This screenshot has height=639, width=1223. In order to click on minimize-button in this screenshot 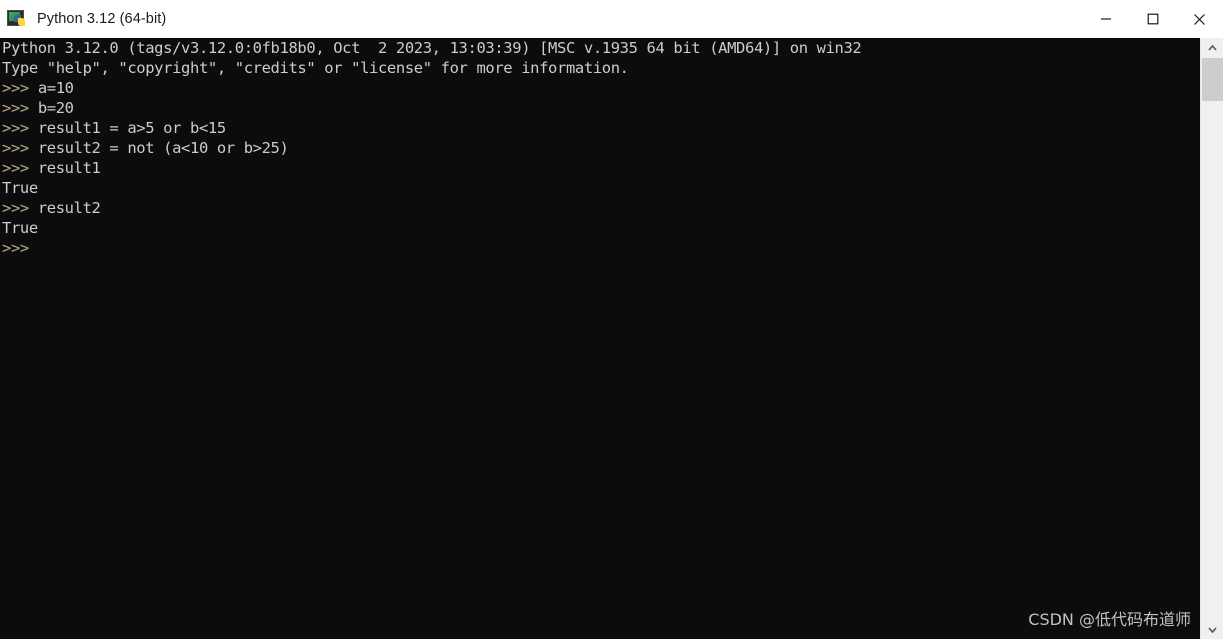, I will do `click(1105, 19)`.